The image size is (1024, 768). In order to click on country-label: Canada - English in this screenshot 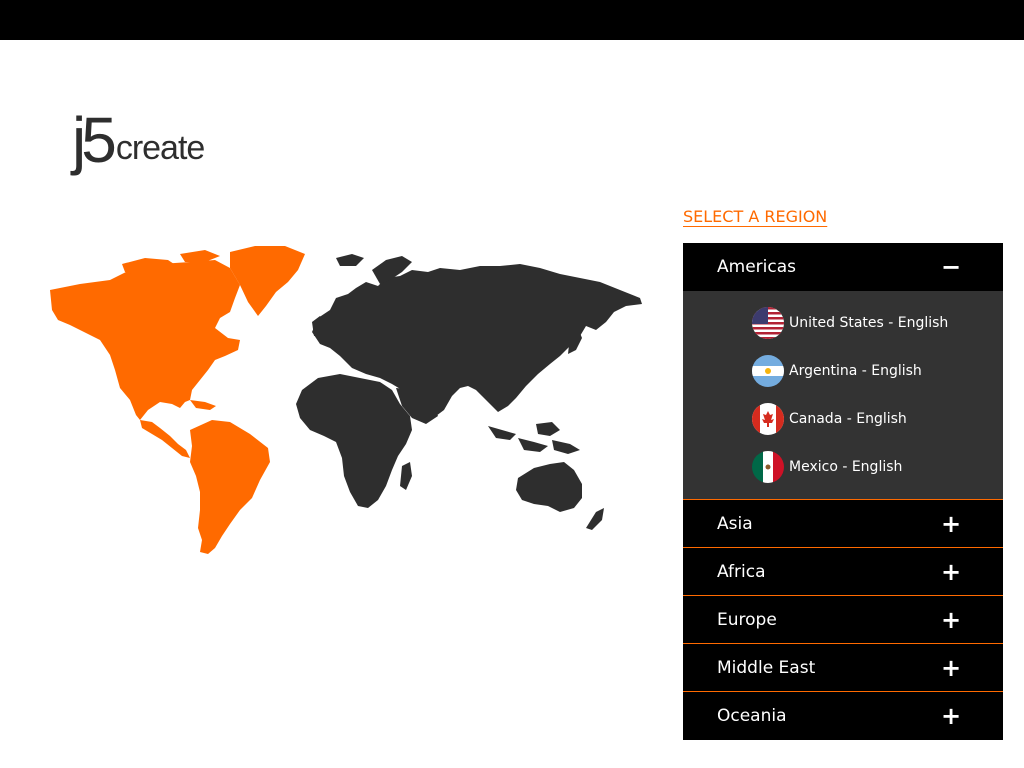, I will do `click(848, 419)`.